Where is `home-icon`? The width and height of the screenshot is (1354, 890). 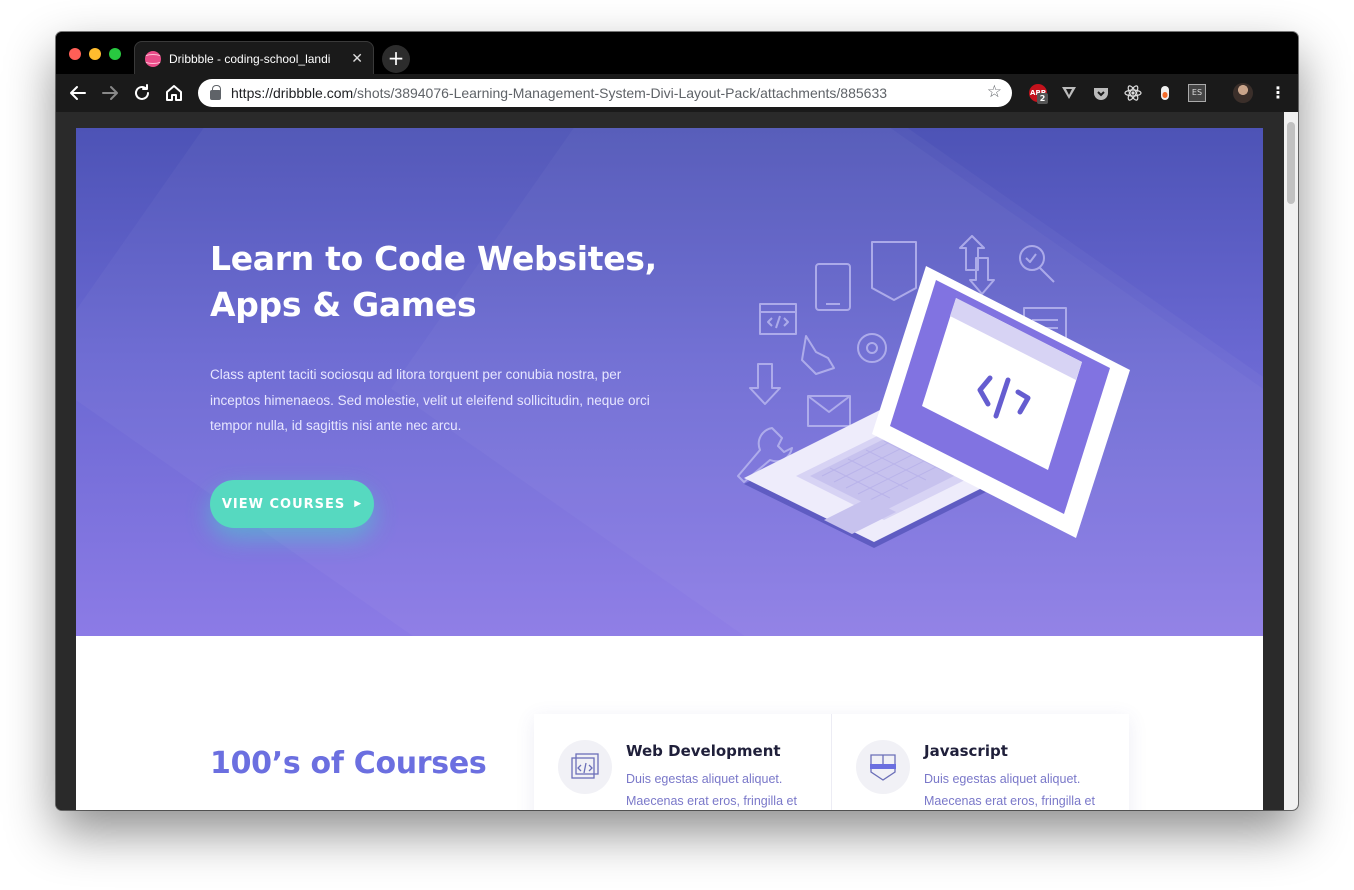 home-icon is located at coordinates (174, 93).